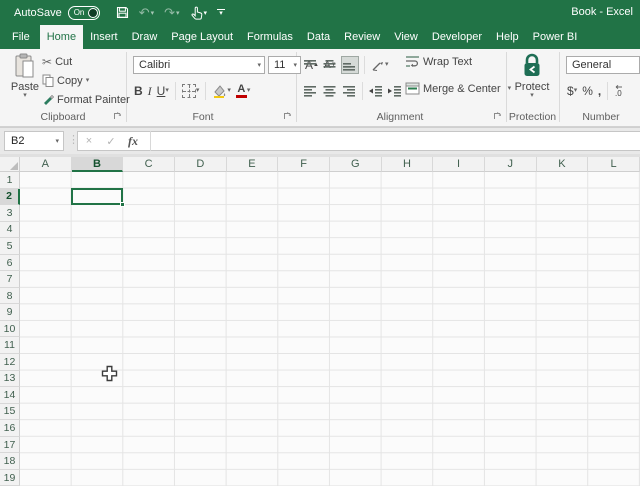 The height and width of the screenshot is (486, 640). Describe the element at coordinates (288, 116) in the screenshot. I see `font-dialog-launcher` at that location.